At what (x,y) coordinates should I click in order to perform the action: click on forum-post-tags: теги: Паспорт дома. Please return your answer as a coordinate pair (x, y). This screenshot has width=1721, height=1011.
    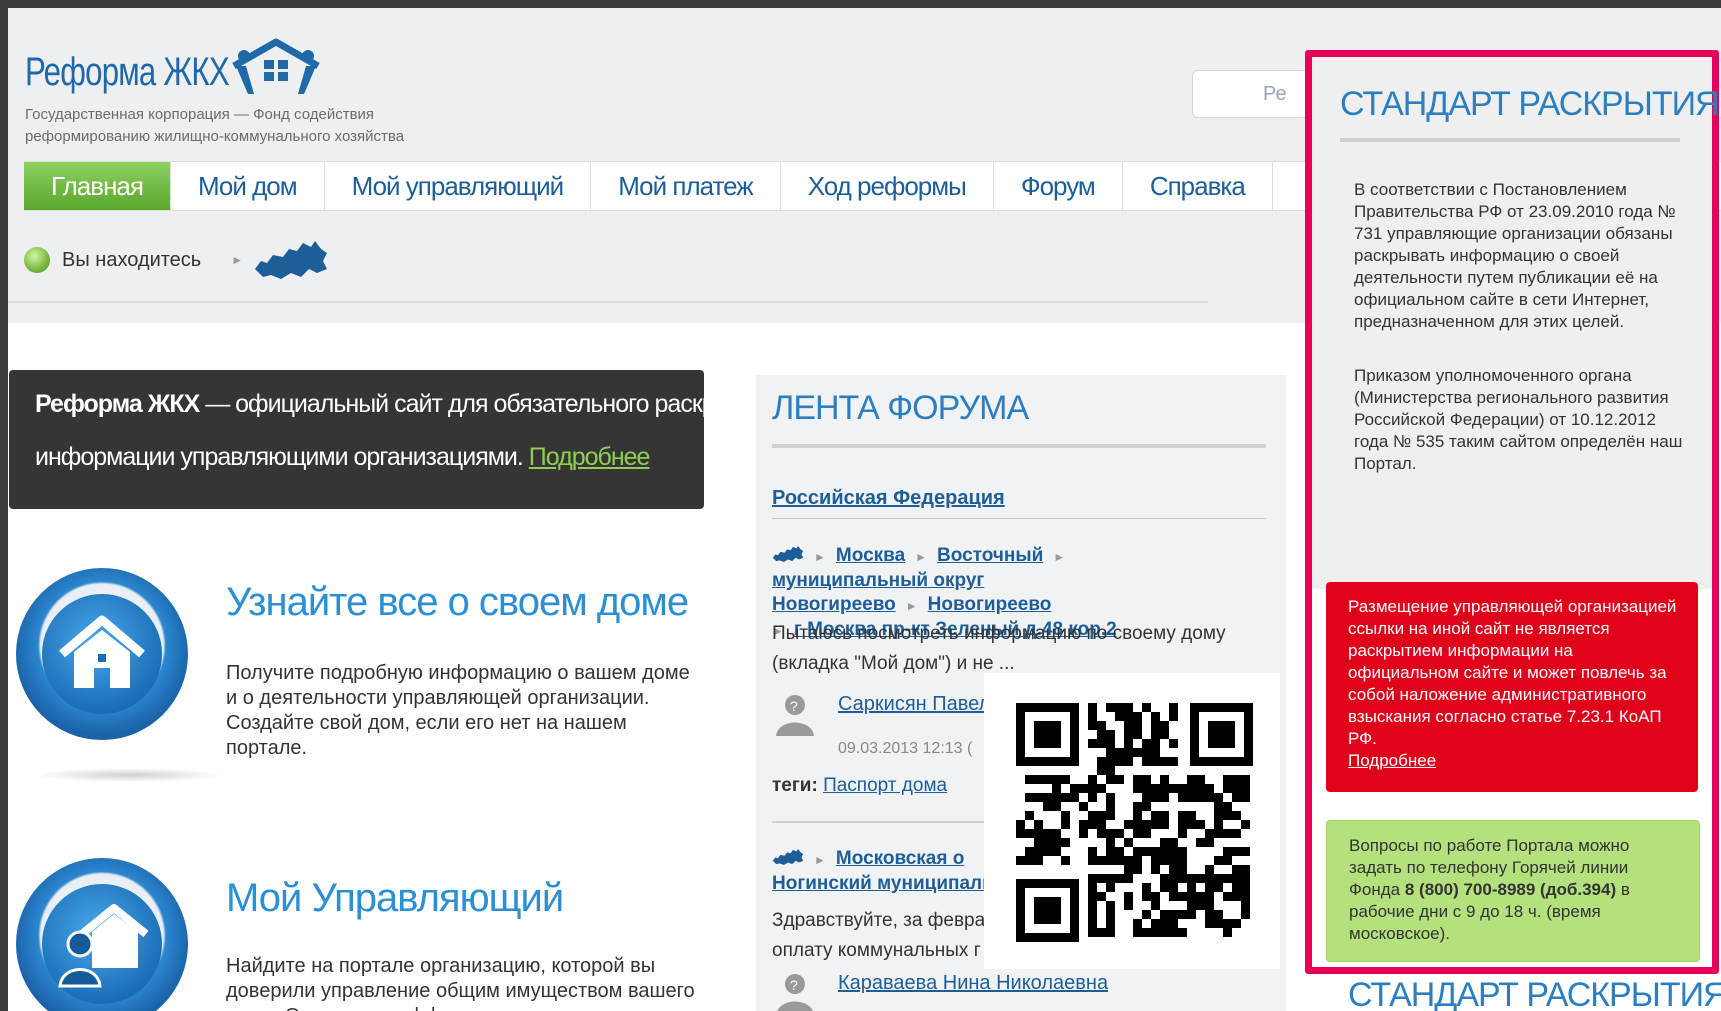
    Looking at the image, I should click on (859, 786).